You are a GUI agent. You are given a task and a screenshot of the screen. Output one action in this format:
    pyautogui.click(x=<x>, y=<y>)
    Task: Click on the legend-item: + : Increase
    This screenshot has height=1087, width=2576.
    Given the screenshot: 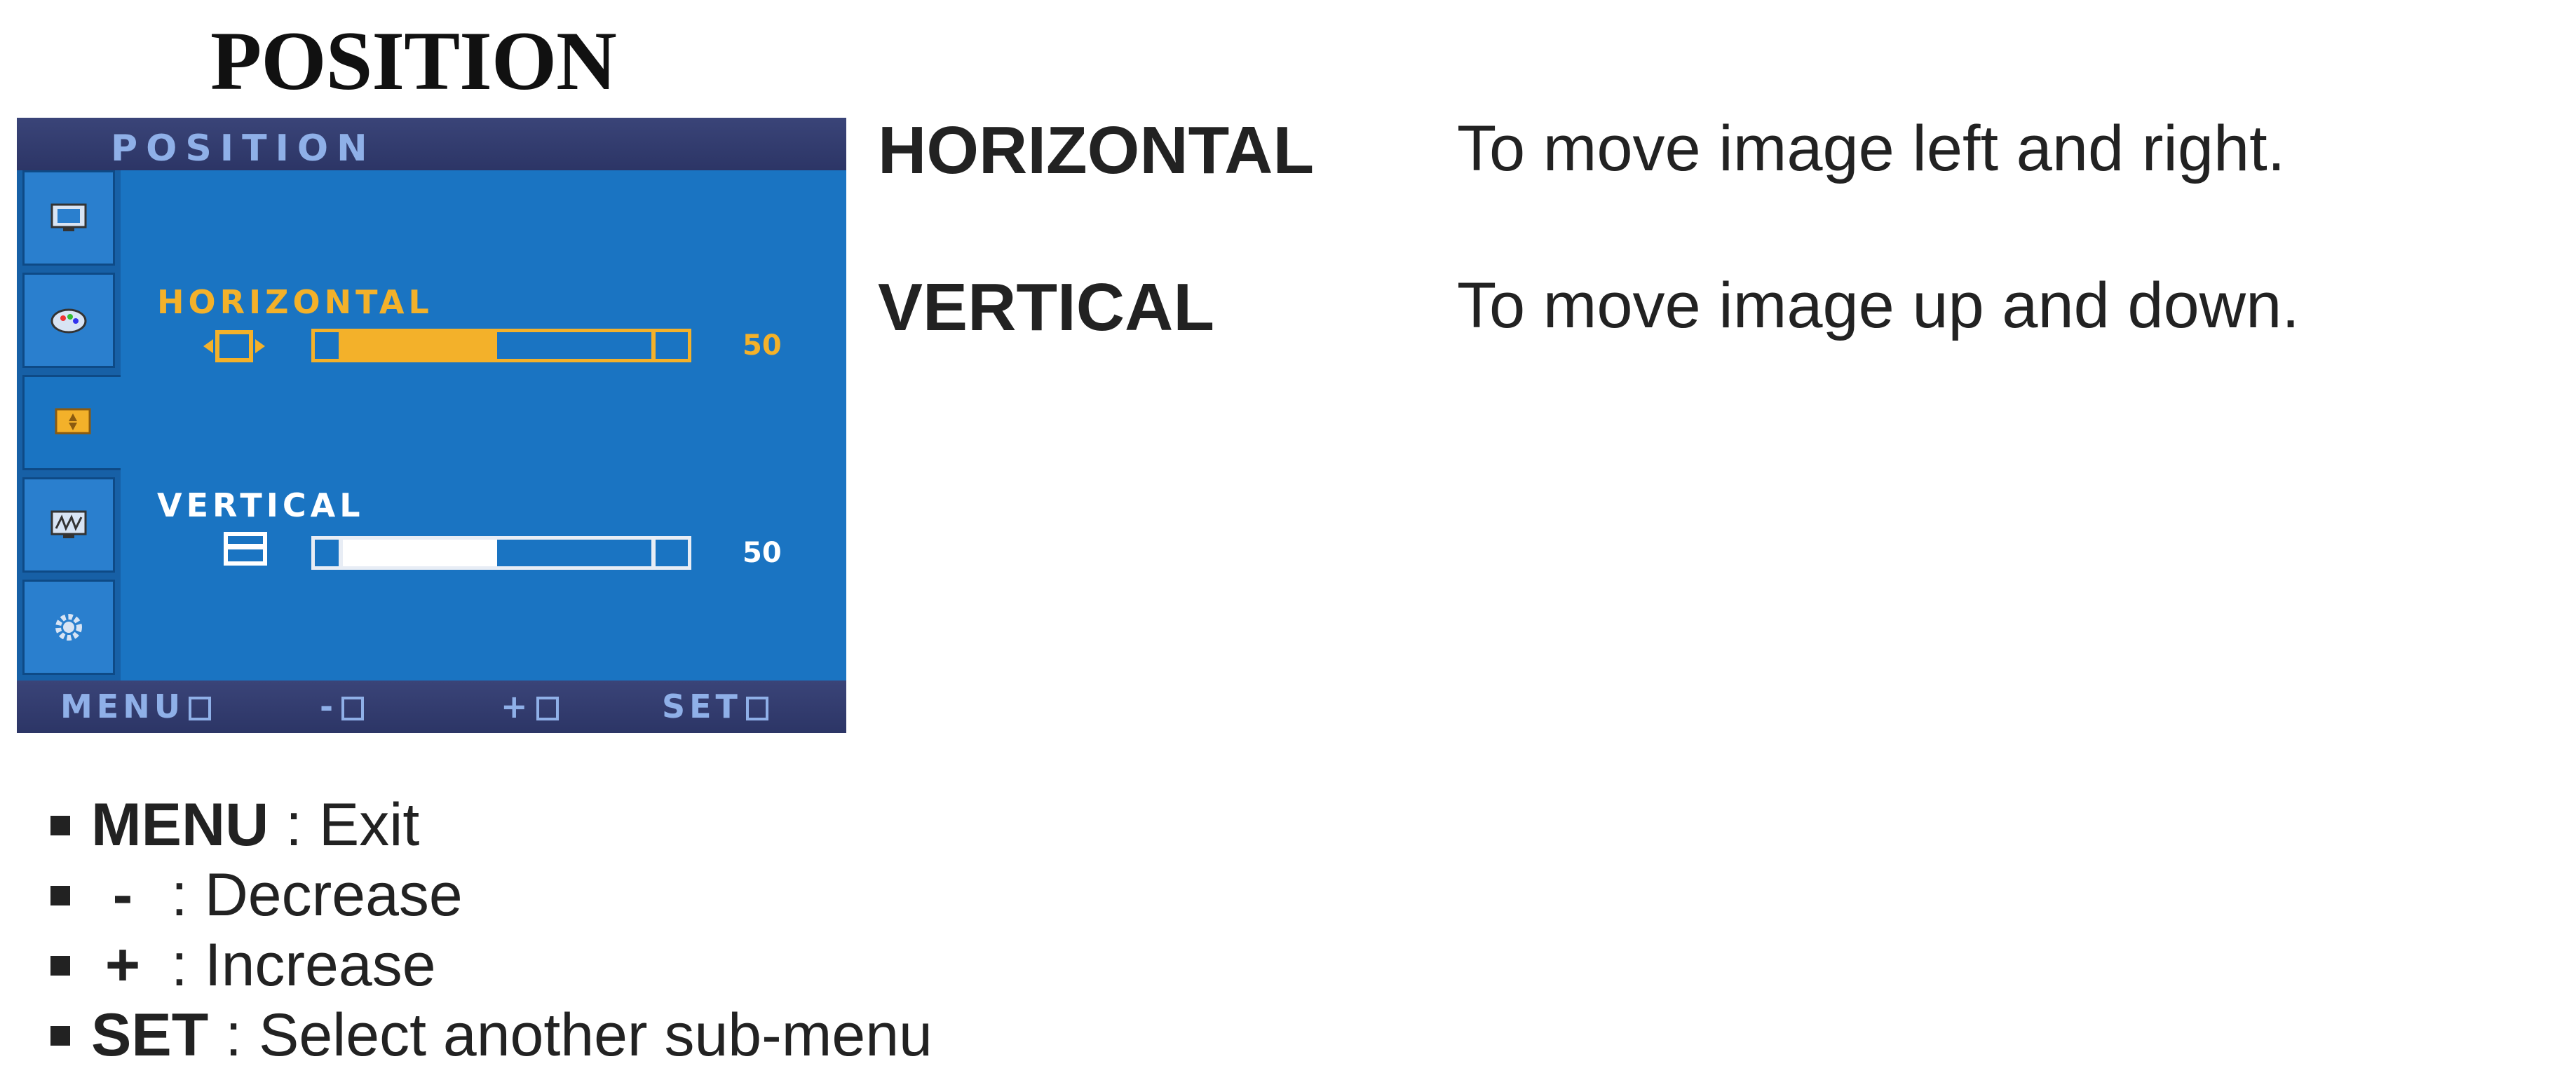 What is the action you would take?
    pyautogui.click(x=491, y=966)
    